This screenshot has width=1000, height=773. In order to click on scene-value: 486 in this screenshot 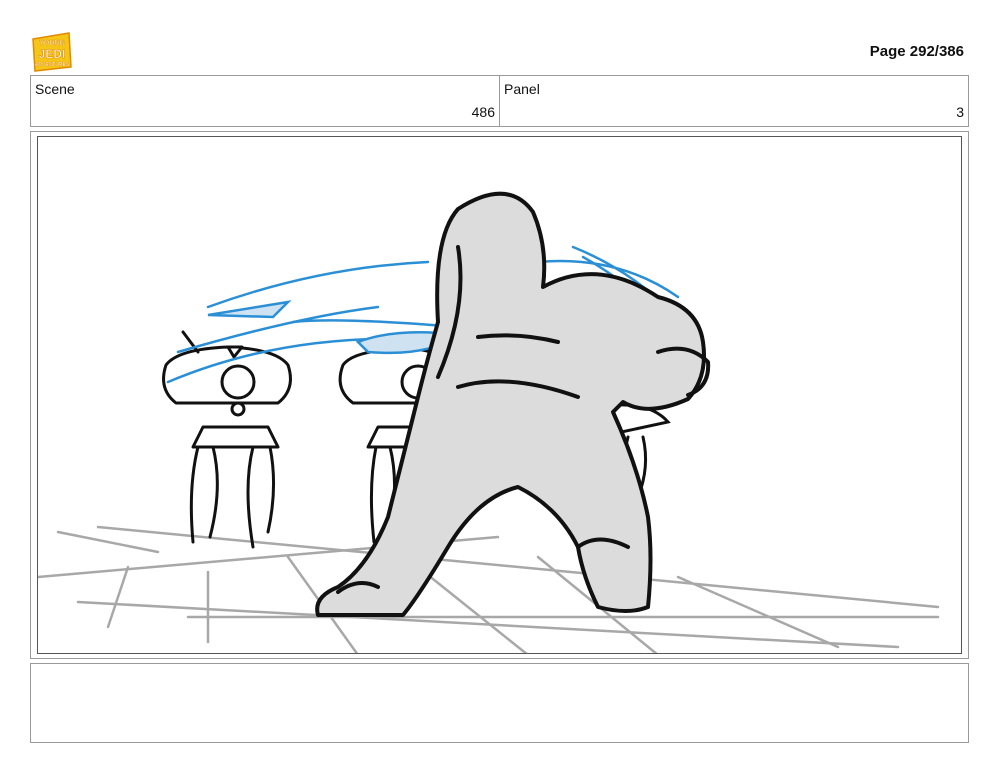, I will do `click(483, 112)`.